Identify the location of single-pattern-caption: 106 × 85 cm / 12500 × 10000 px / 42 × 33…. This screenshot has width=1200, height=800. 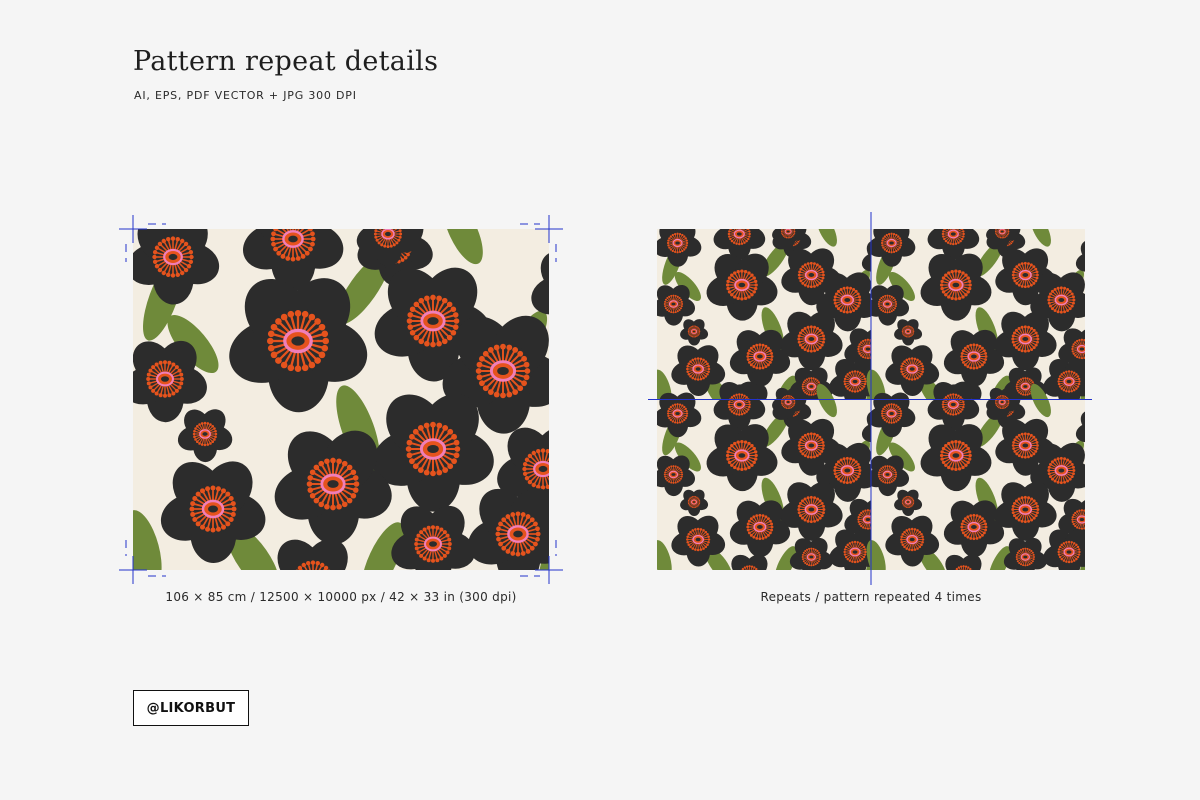
(341, 597).